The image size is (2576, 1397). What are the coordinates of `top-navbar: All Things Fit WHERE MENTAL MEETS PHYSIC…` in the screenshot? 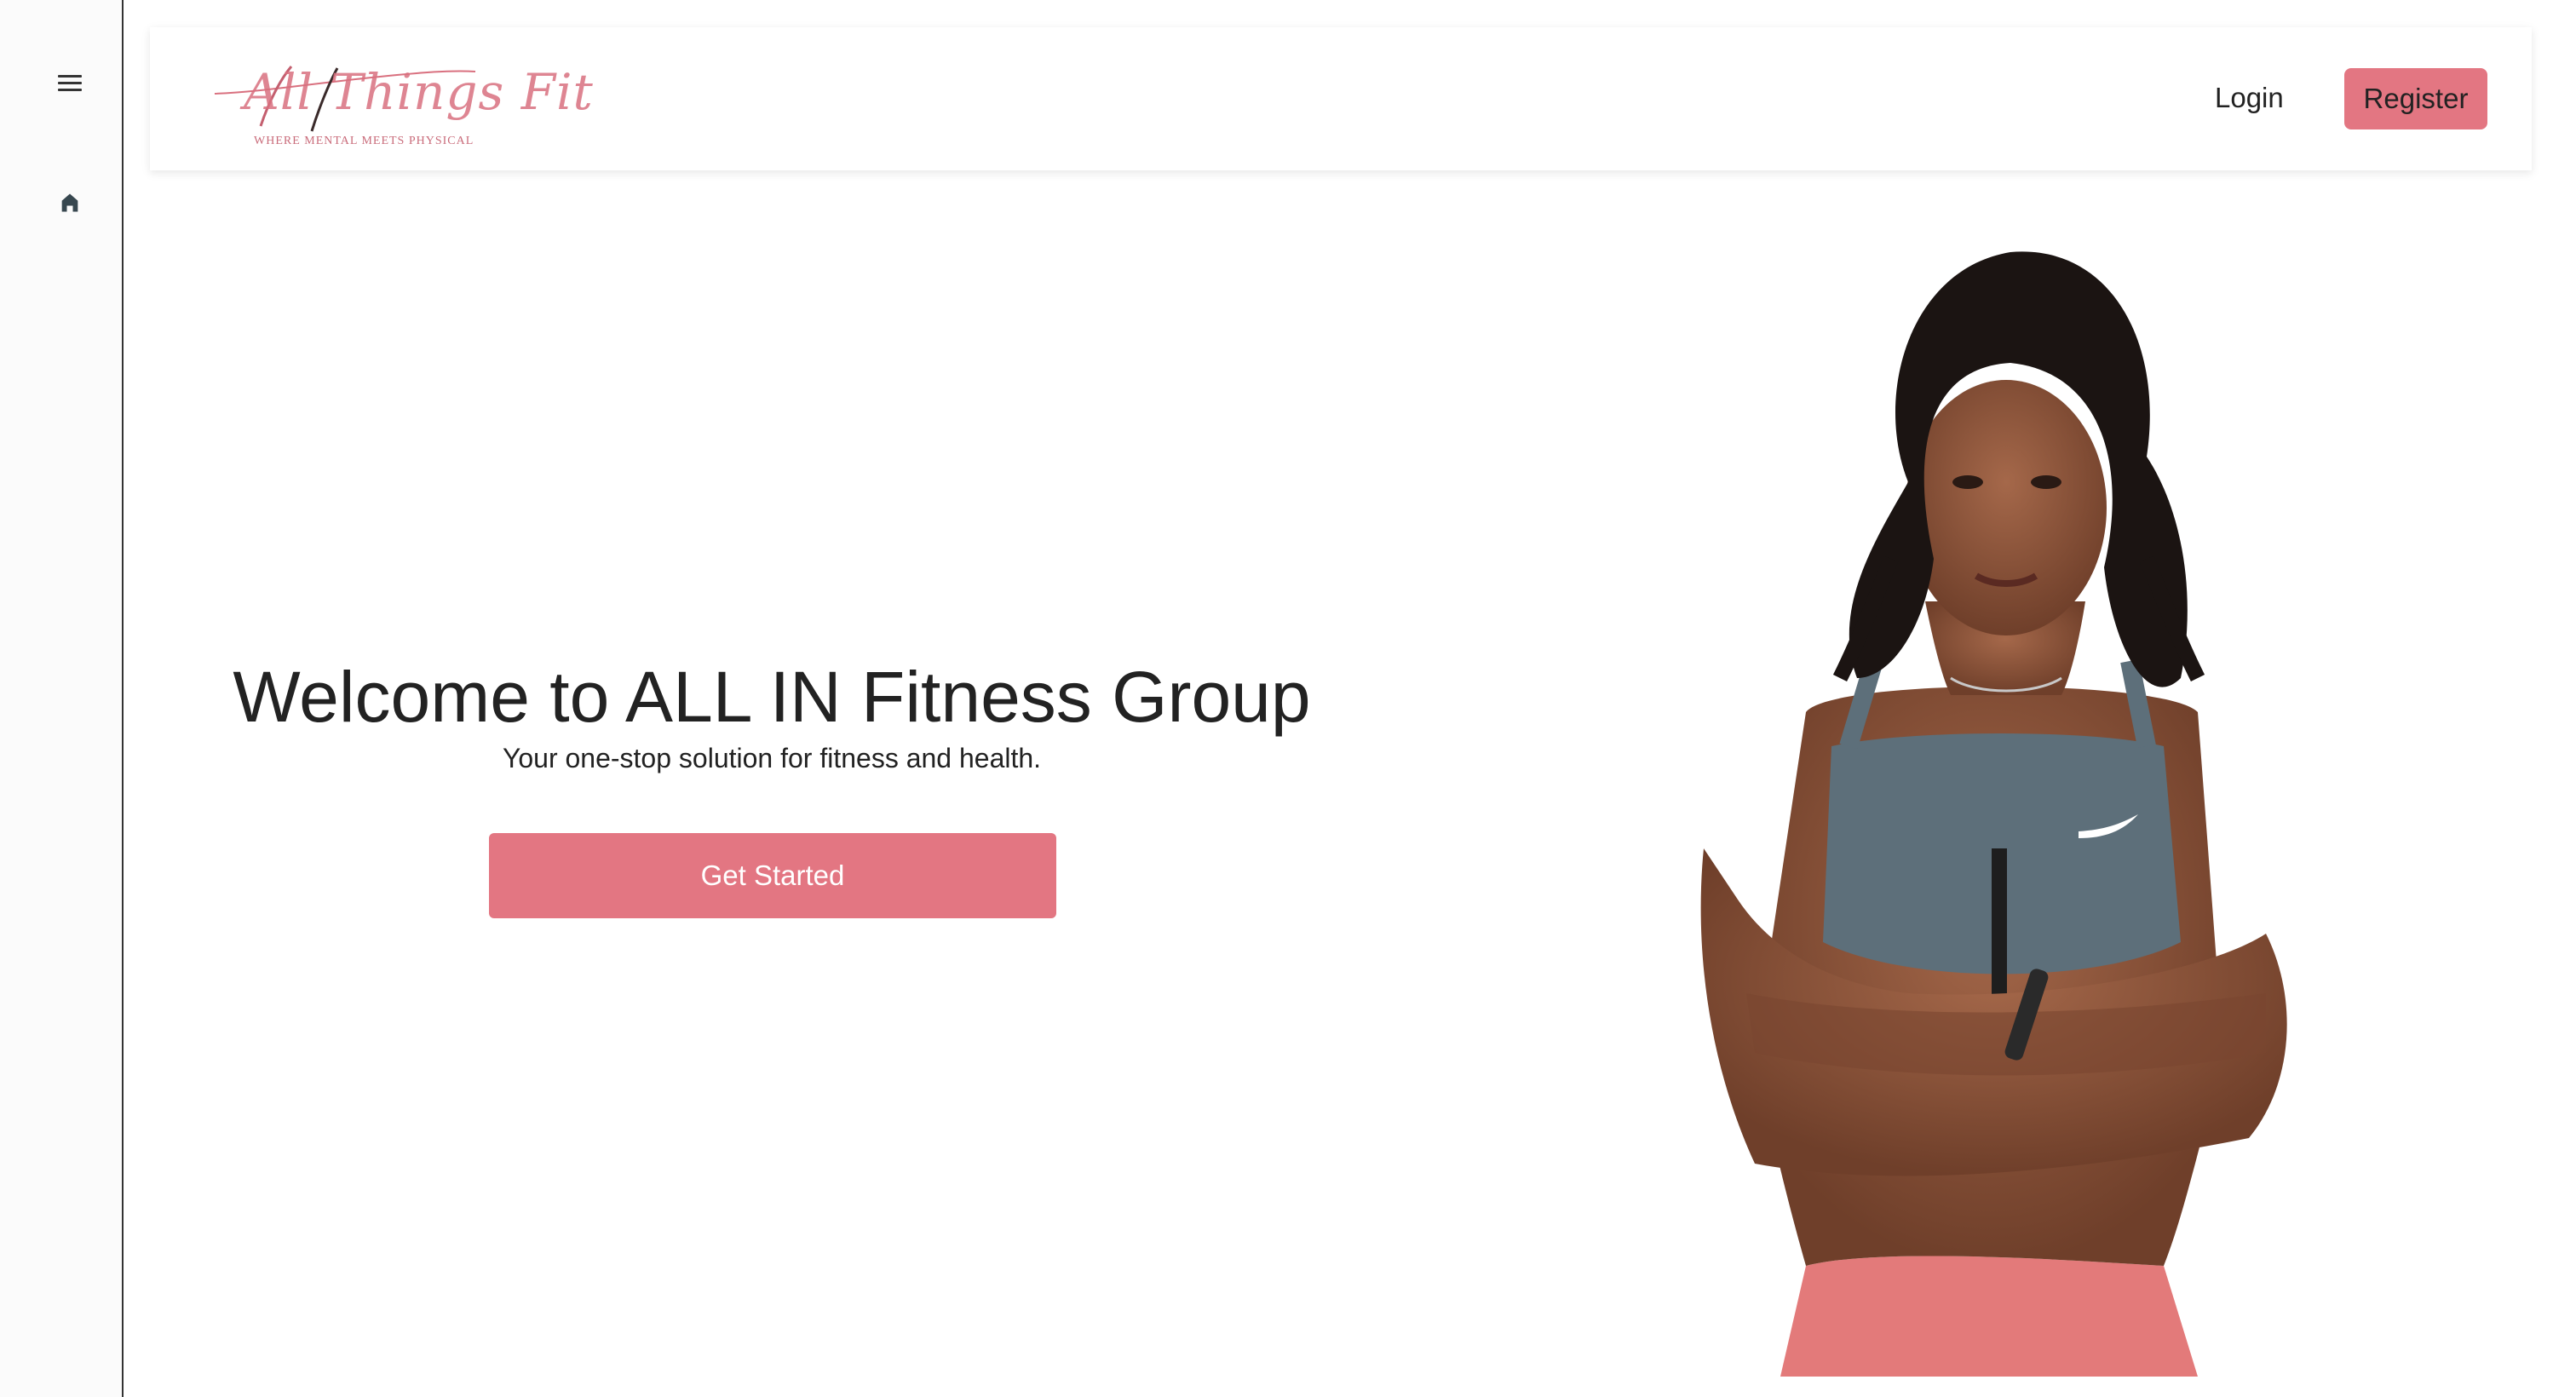 It's located at (1341, 98).